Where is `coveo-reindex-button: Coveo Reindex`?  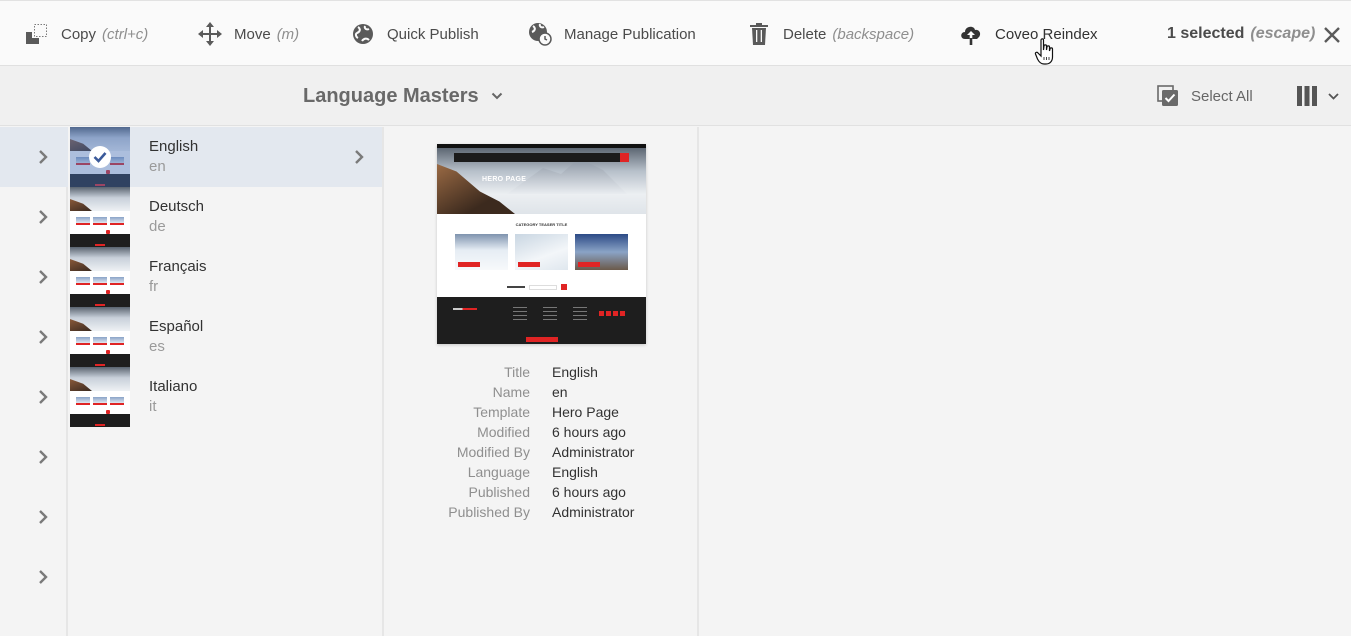
coveo-reindex-button: Coveo Reindex is located at coordinates (1028, 34).